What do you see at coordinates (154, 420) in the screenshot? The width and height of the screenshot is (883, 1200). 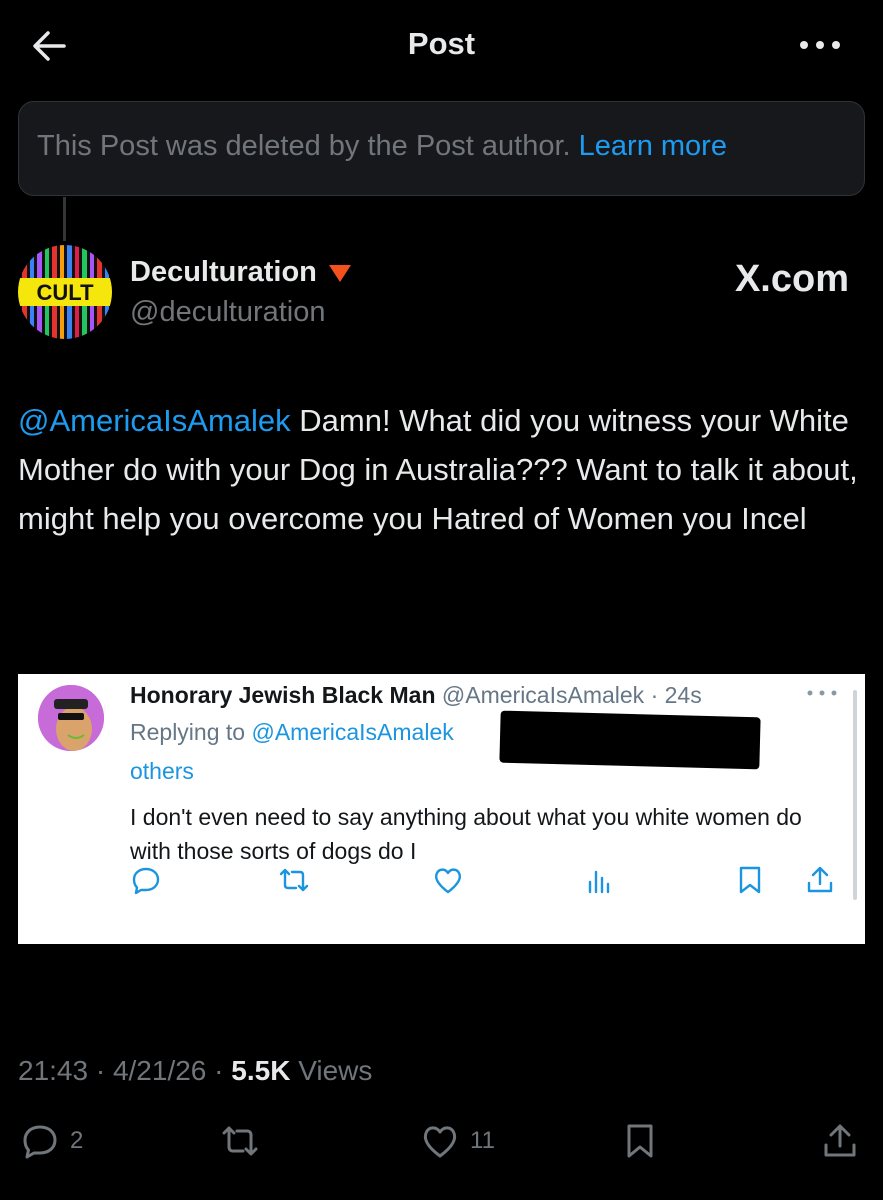 I see `mention-link: @AmericaIsAmalek` at bounding box center [154, 420].